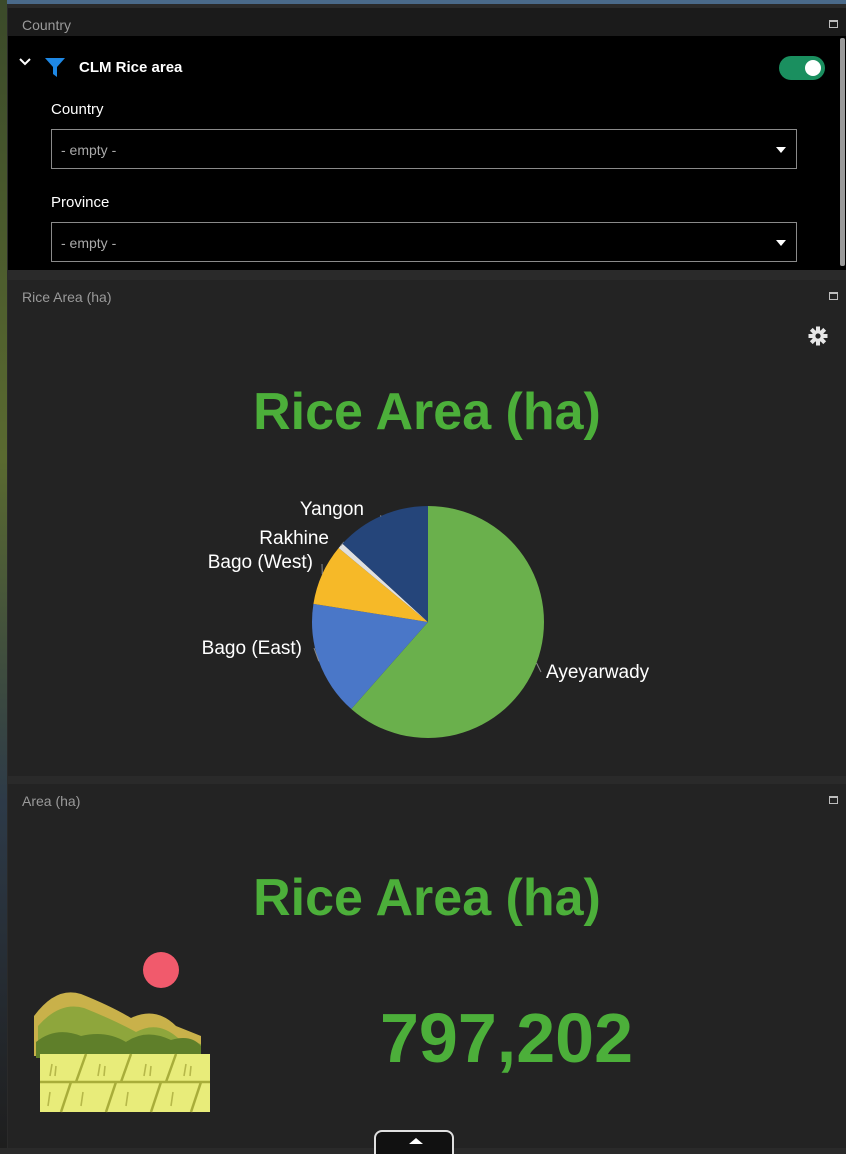  Describe the element at coordinates (427, 67) in the screenshot. I see `layer-row: CLM Rice area` at that location.